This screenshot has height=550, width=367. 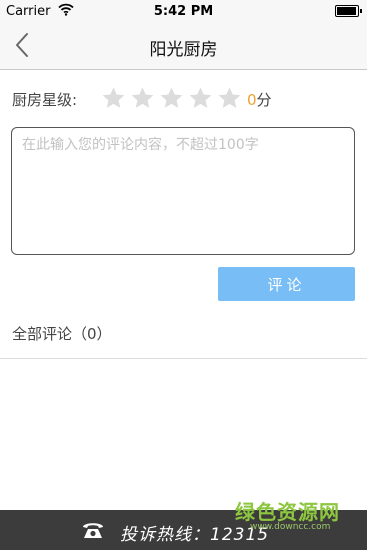 I want to click on rating-label: 厨房星级:, so click(x=45, y=100).